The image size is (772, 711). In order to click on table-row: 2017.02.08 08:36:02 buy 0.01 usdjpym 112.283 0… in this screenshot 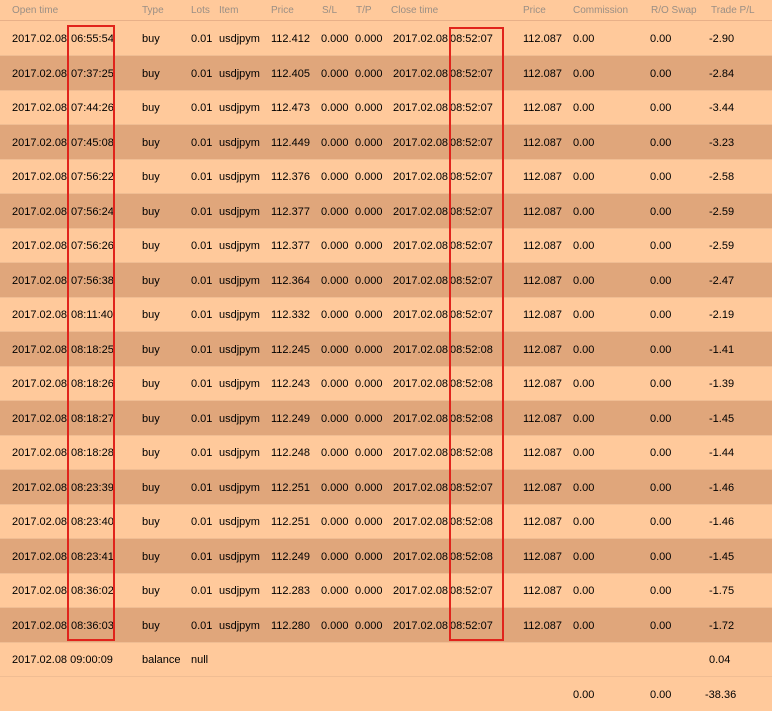, I will do `click(386, 590)`.